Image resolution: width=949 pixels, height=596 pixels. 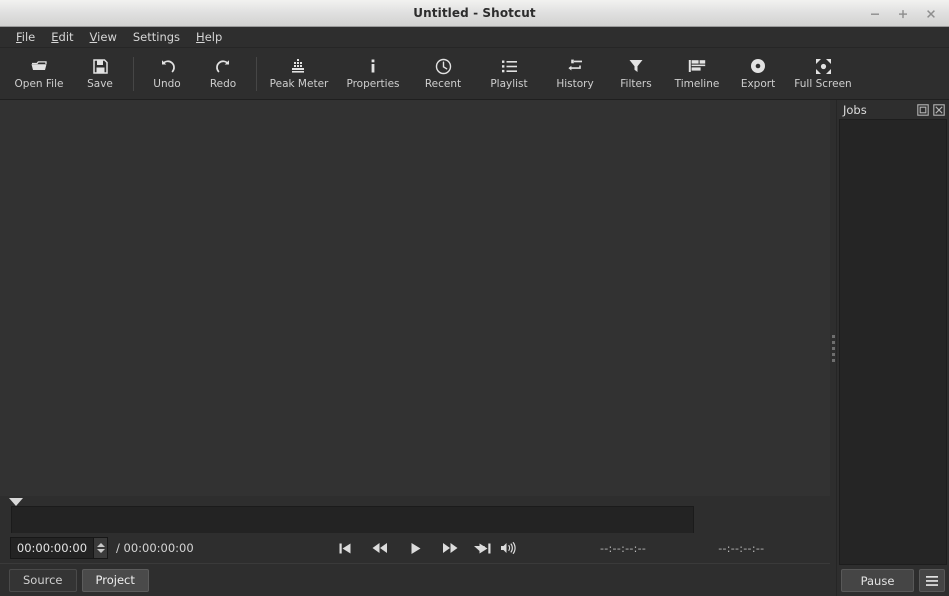 I want to click on toolbar-playlist-label: Playlist, so click(x=509, y=84).